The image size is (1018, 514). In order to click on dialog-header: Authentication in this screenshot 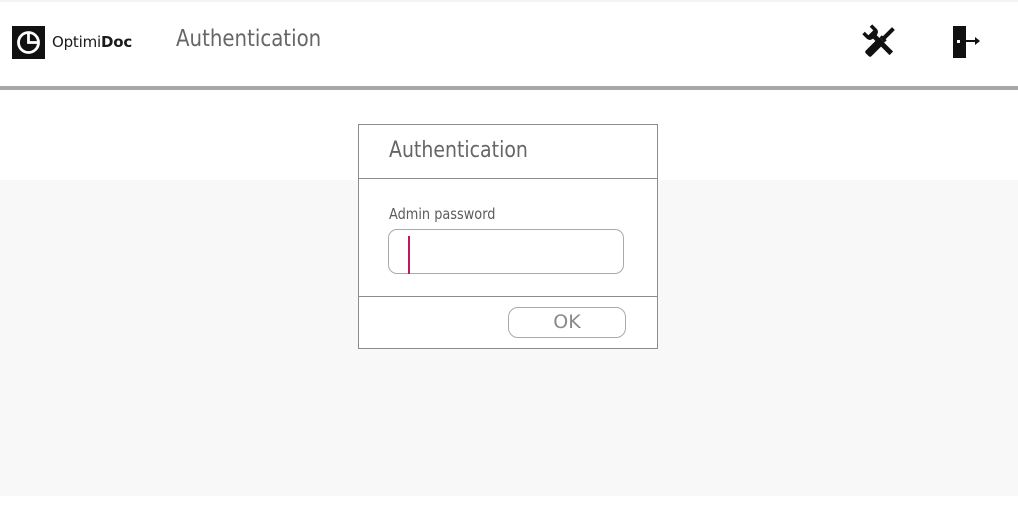, I will do `click(508, 152)`.